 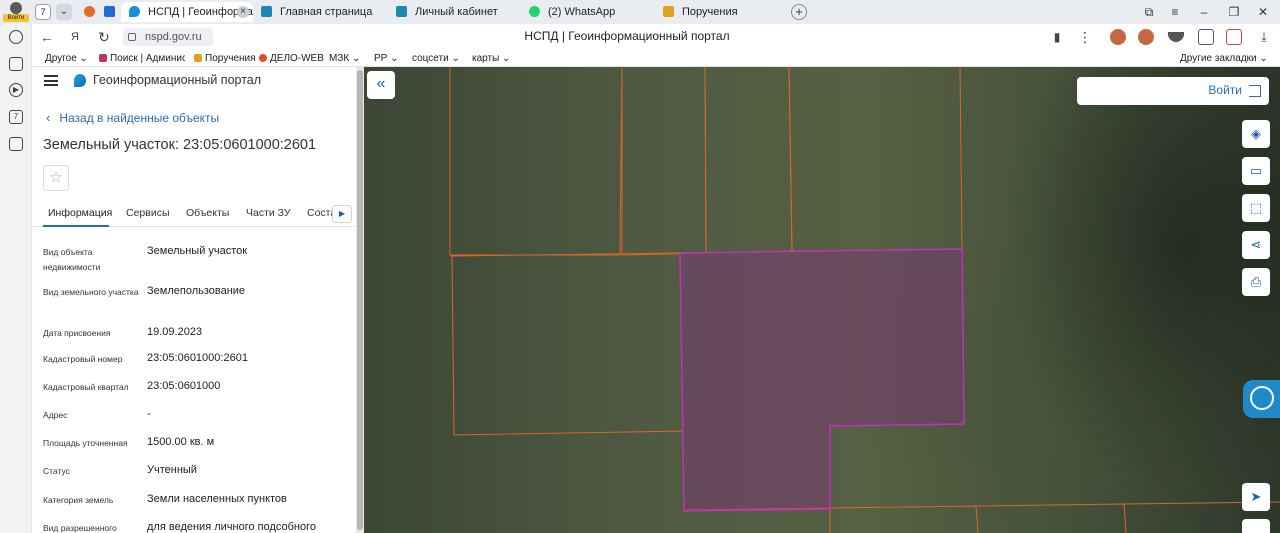 What do you see at coordinates (1173, 91) in the screenshot?
I see `login-button: Войти` at bounding box center [1173, 91].